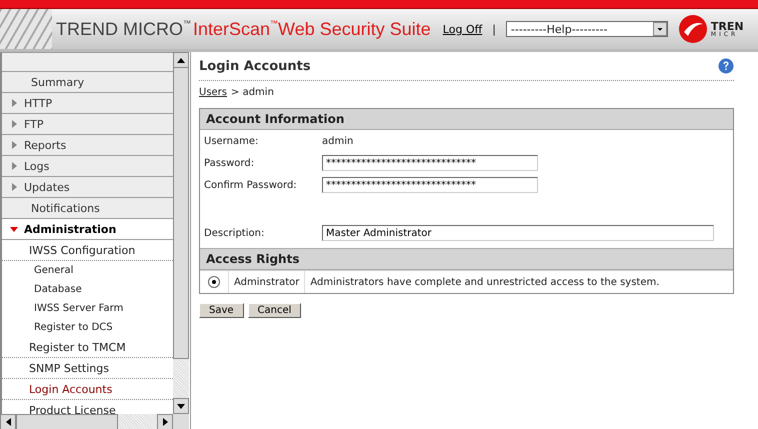 This screenshot has width=758, height=429. What do you see at coordinates (181, 406) in the screenshot?
I see `scroll-down-icon` at bounding box center [181, 406].